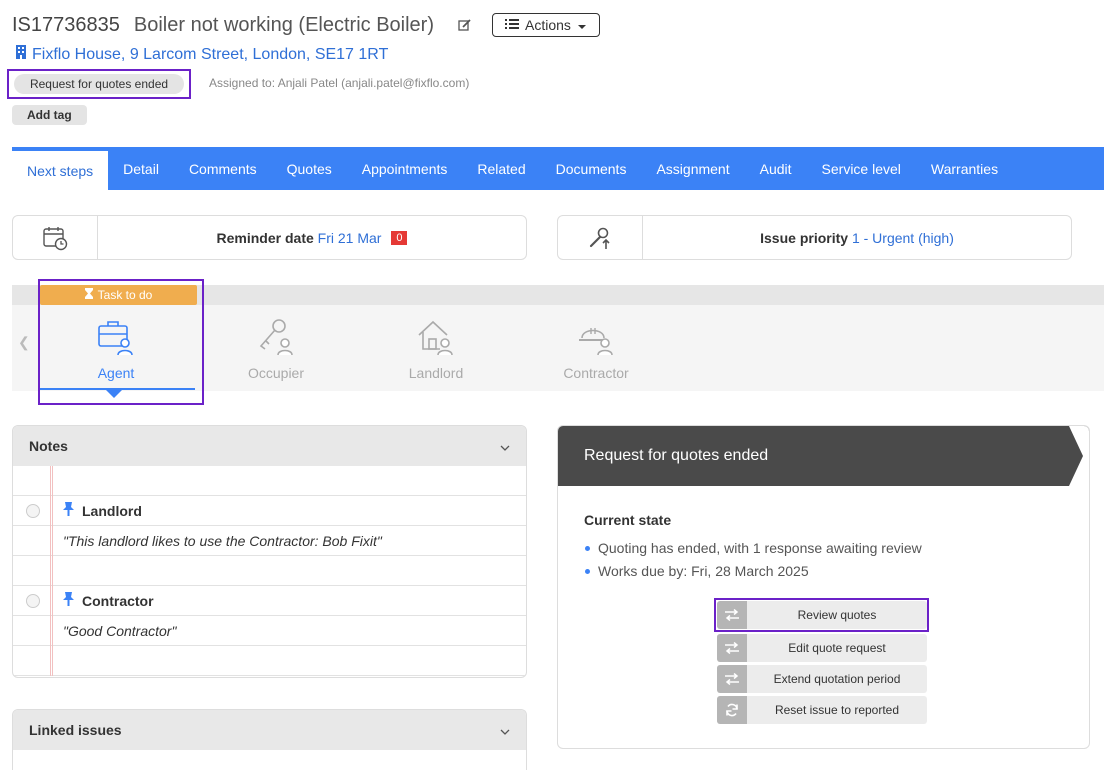  What do you see at coordinates (837, 710) in the screenshot?
I see `reset-issue-label: Reset issue to reported` at bounding box center [837, 710].